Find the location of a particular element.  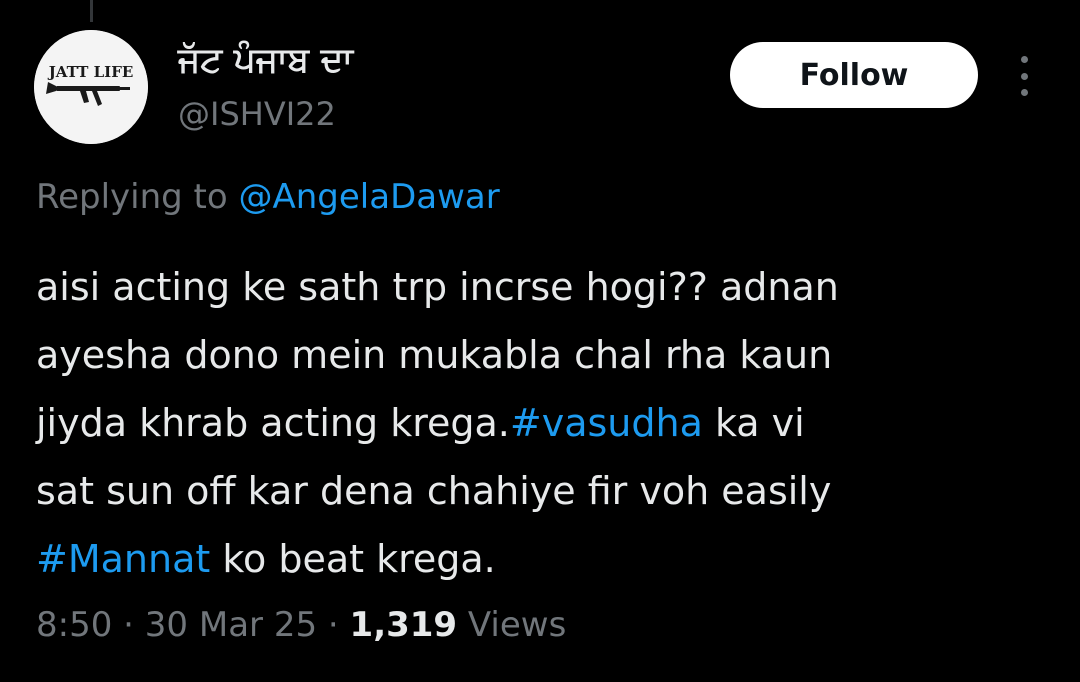

author-handle: @ISHVI22 is located at coordinates (257, 114).